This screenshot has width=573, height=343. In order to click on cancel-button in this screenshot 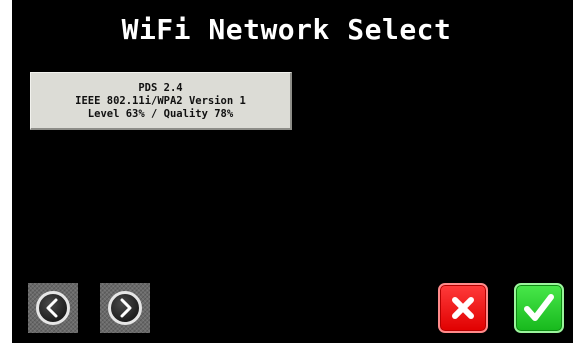, I will do `click(463, 308)`.